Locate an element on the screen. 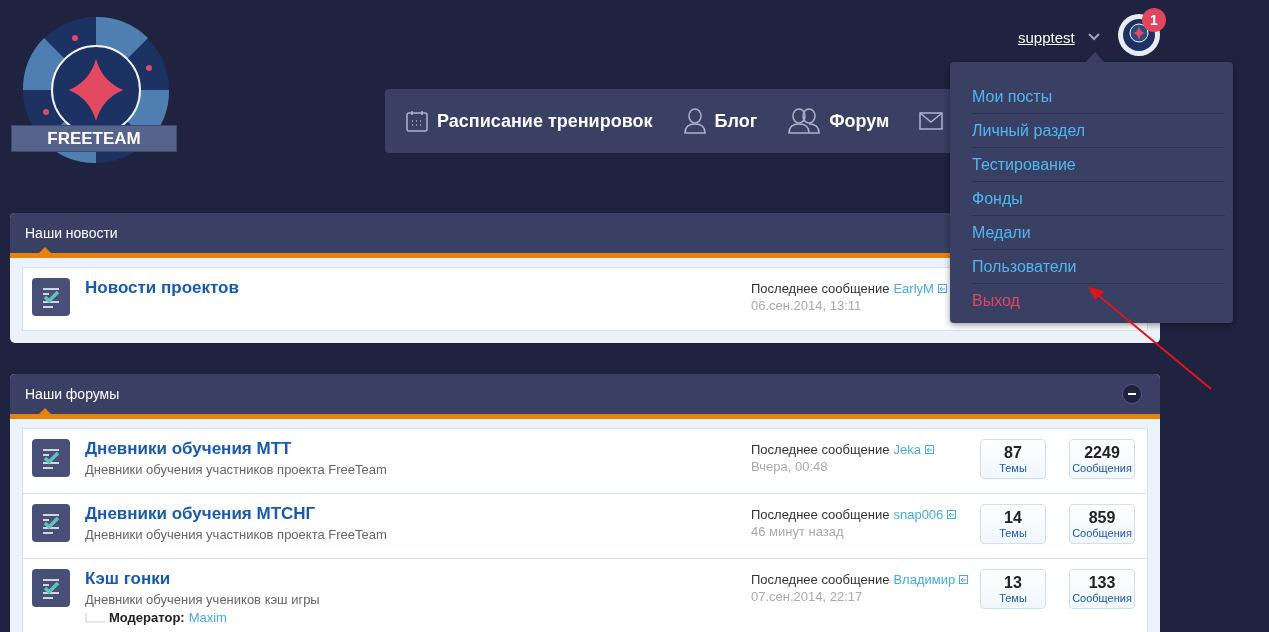 Image resolution: width=1269 pixels, height=632 pixels. nav-link: Форум is located at coordinates (838, 121).